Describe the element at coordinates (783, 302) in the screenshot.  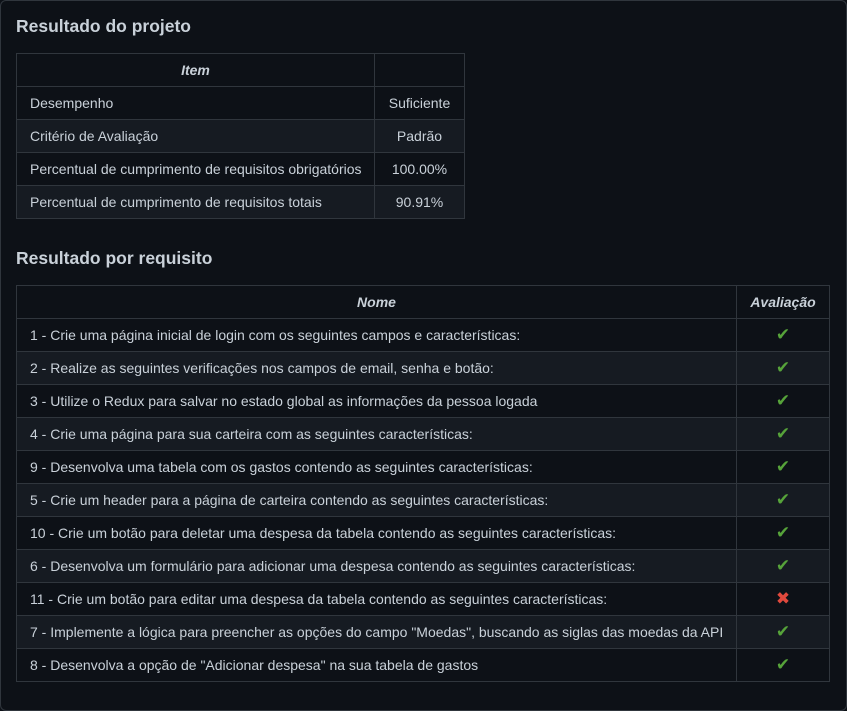
I see `column-header-evaluation: Avaliação` at that location.